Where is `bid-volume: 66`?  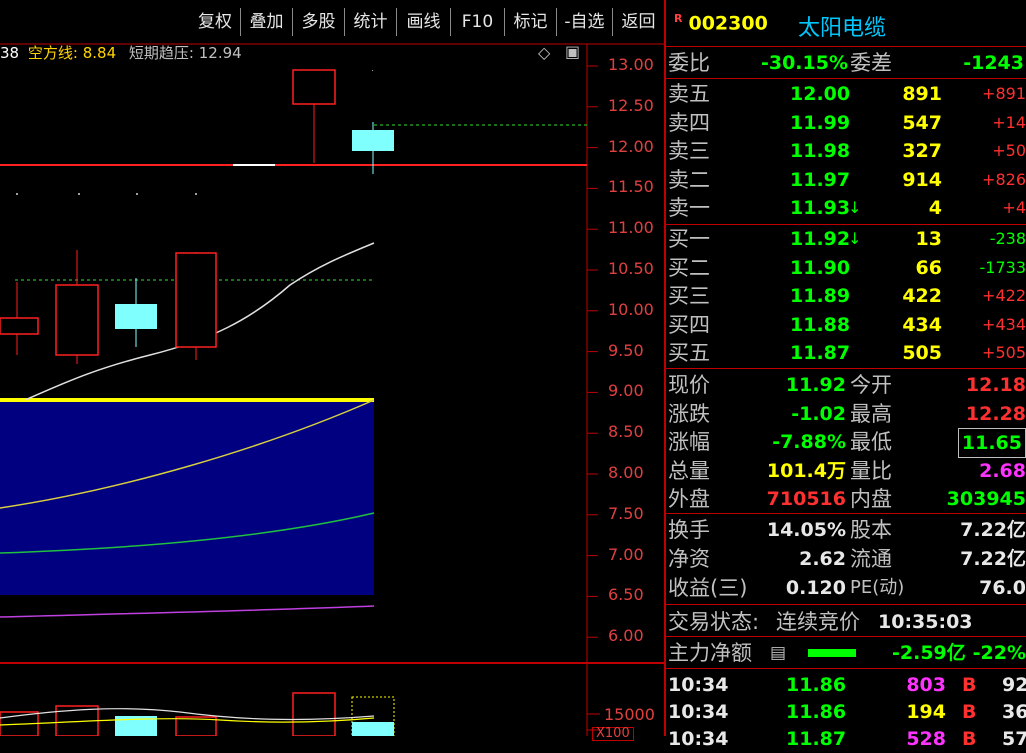
bid-volume: 66 is located at coordinates (929, 268).